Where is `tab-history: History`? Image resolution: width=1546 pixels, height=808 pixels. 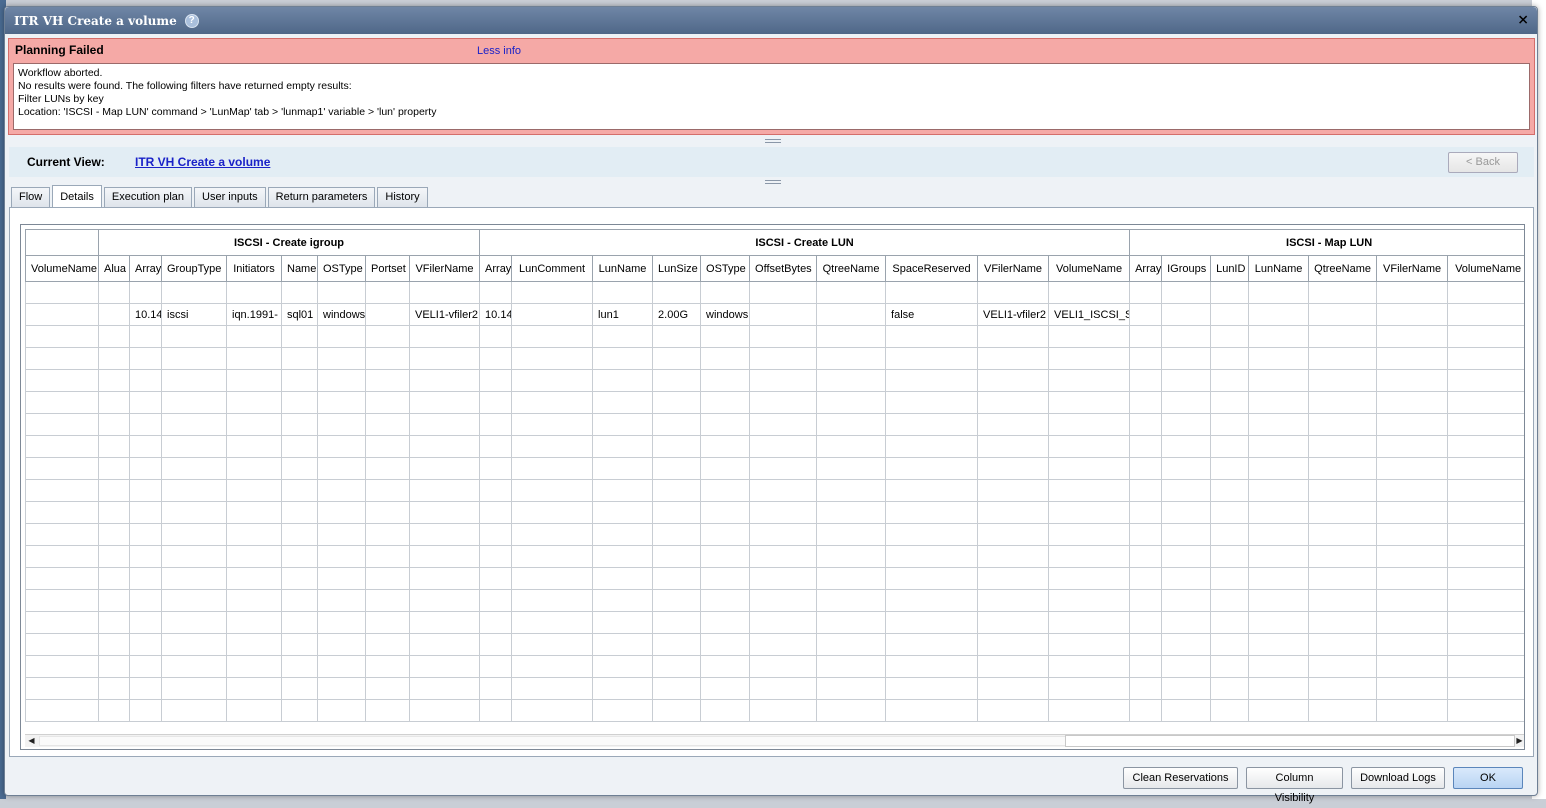 tab-history: History is located at coordinates (402, 197).